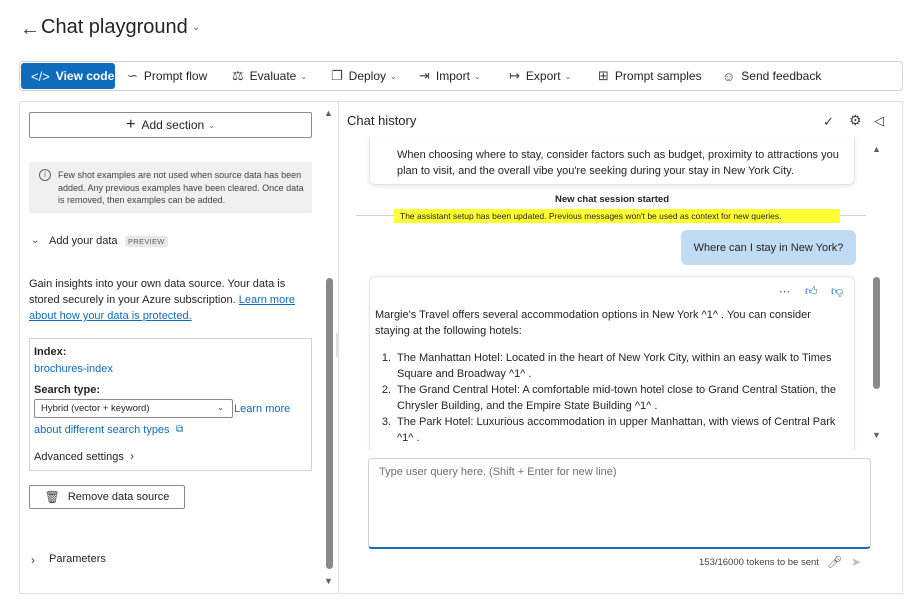  Describe the element at coordinates (146, 241) in the screenshot. I see `preview-badge: PREVIEW` at that location.